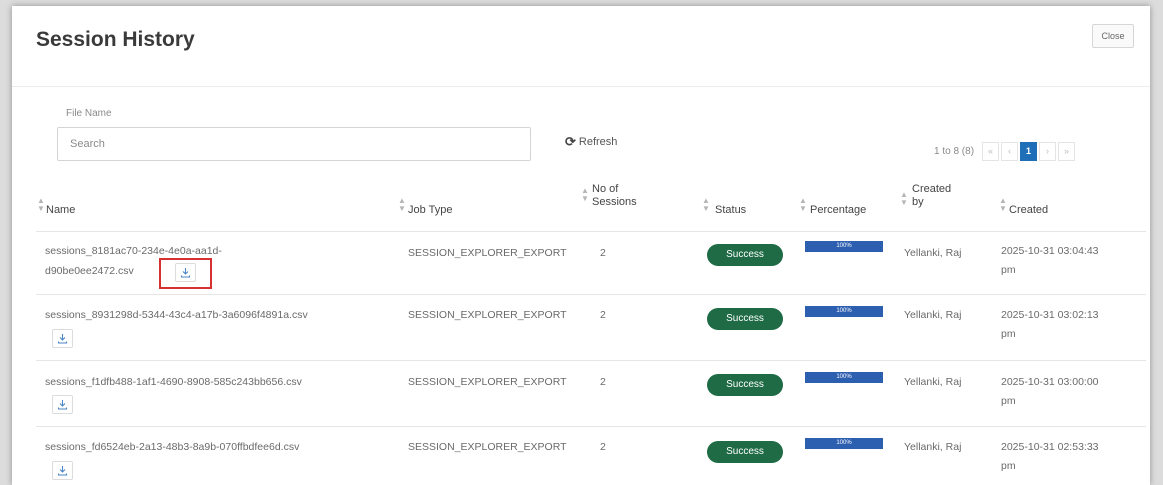 This screenshot has width=1163, height=485. What do you see at coordinates (1048, 151) in the screenshot?
I see `next-page-button: ›` at bounding box center [1048, 151].